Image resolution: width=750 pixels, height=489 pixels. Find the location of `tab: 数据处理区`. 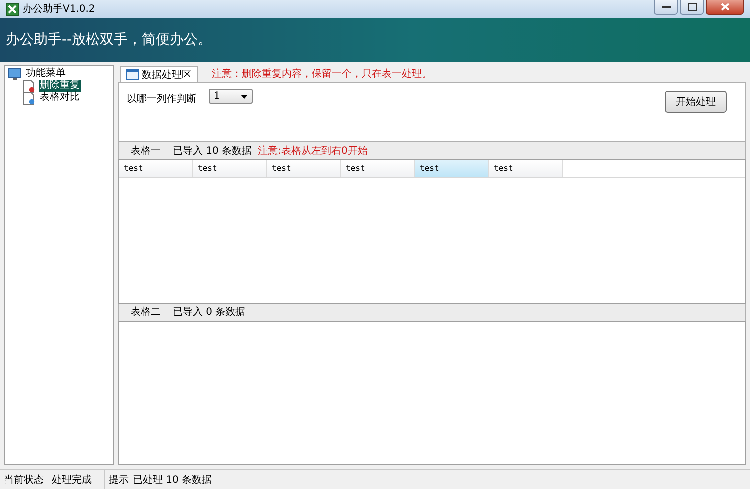

tab: 数据处理区 is located at coordinates (159, 74).